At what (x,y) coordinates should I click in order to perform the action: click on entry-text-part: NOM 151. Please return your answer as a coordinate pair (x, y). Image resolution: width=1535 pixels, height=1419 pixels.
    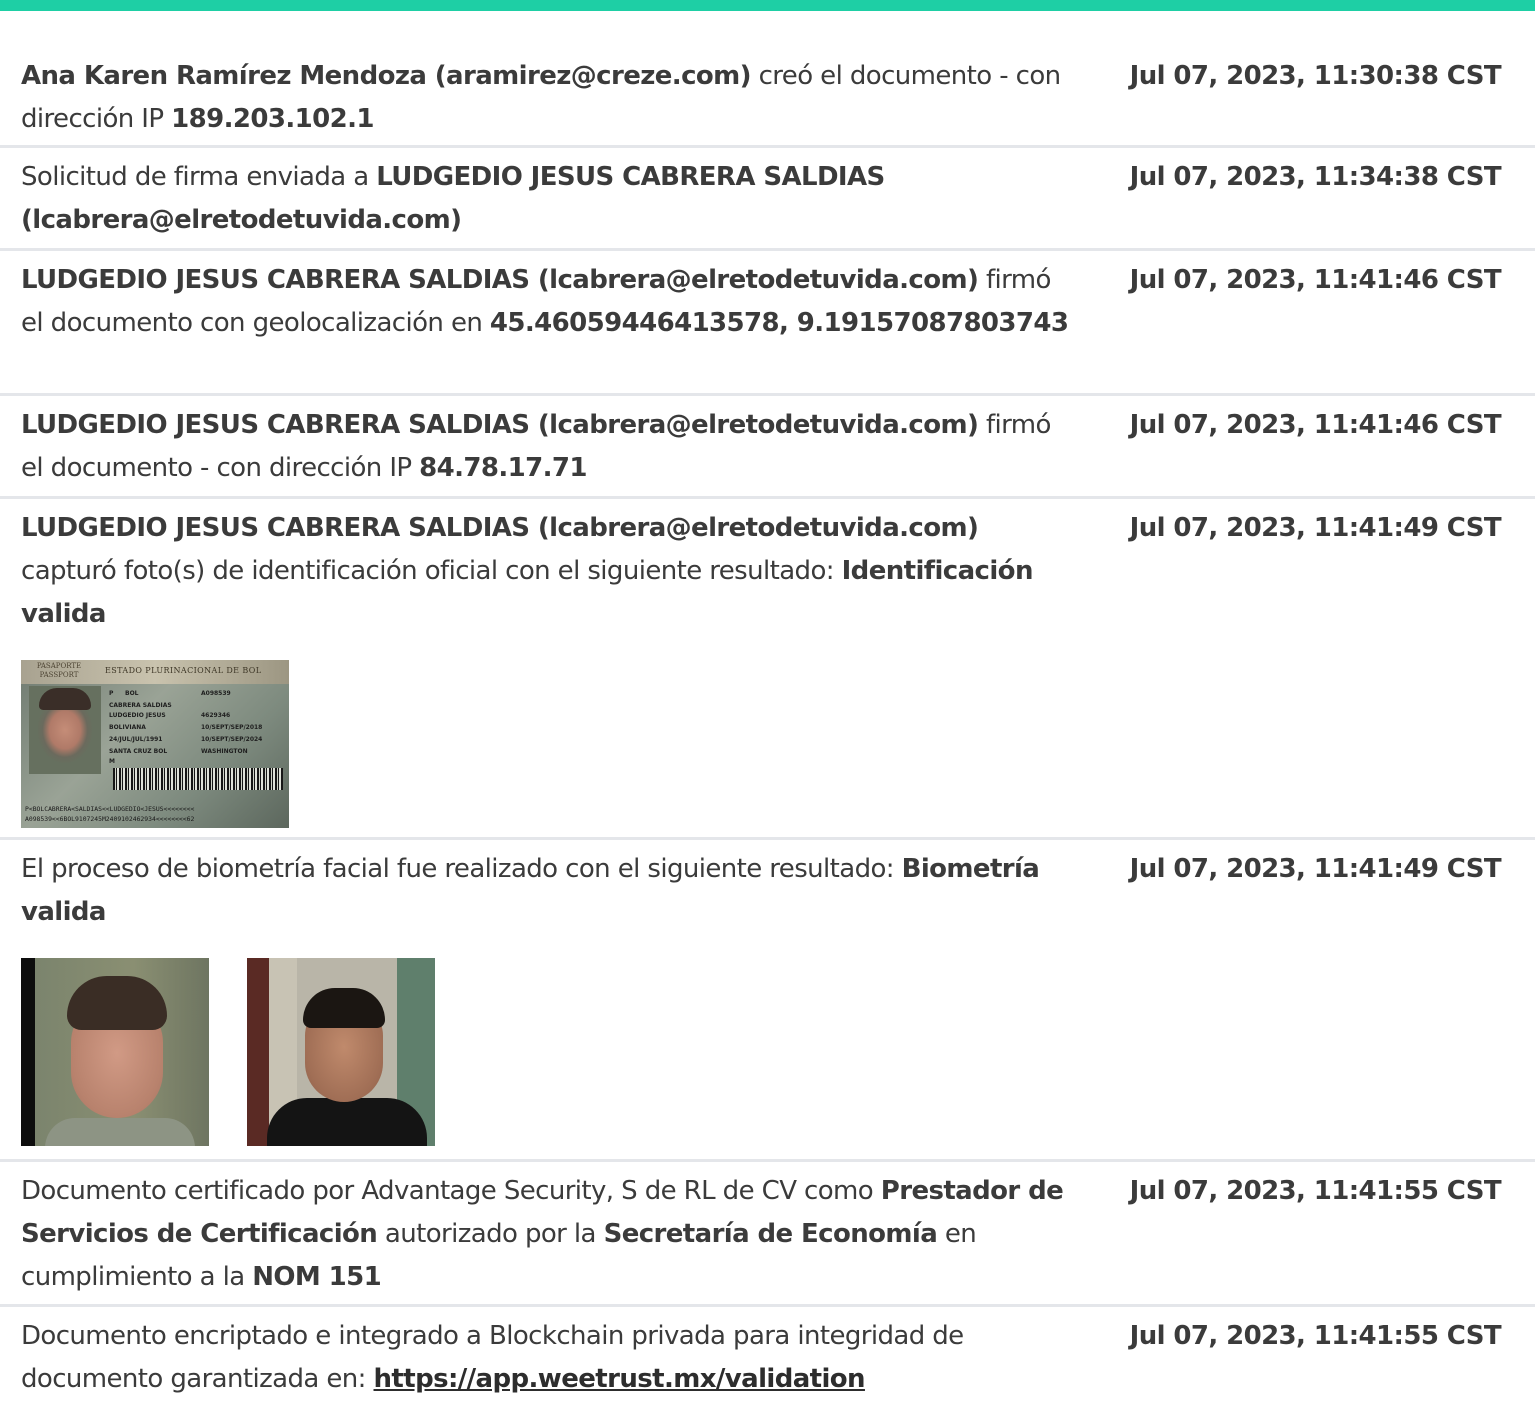
    Looking at the image, I should click on (317, 1277).